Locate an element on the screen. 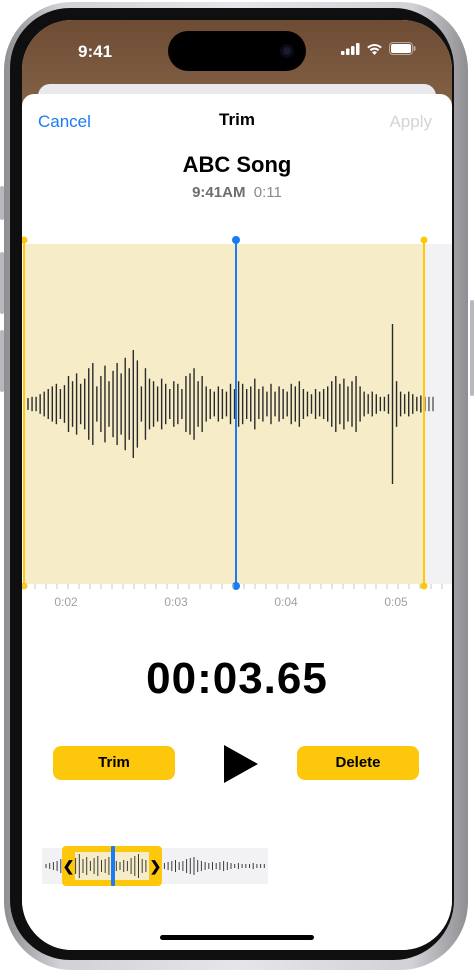 This screenshot has width=474, height=975. dynamic-island is located at coordinates (237, 51).